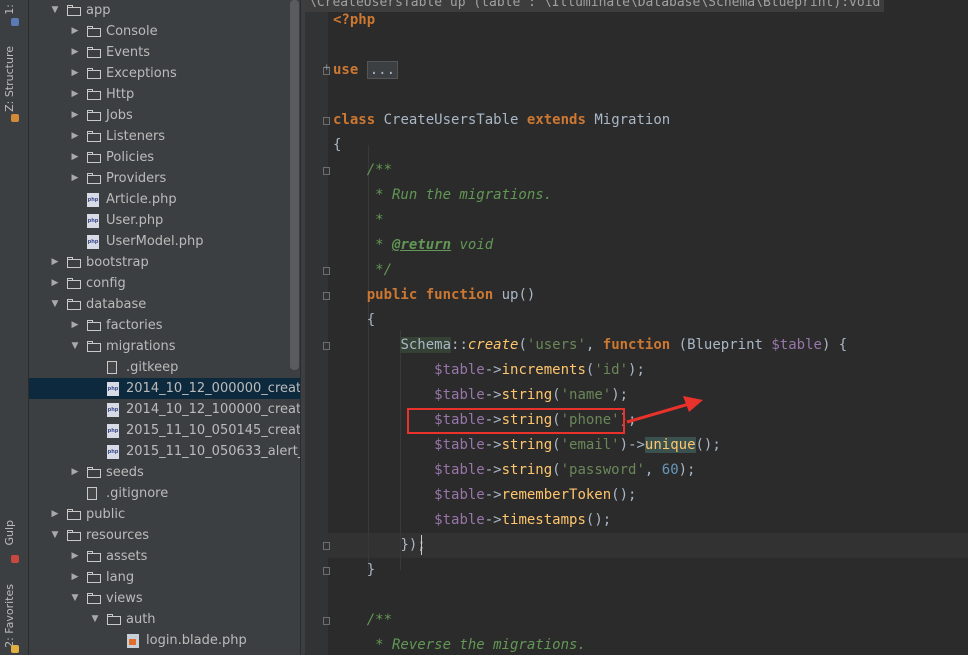 The image size is (968, 655). I want to click on tree-folder: ▶ Policies, so click(165, 157).